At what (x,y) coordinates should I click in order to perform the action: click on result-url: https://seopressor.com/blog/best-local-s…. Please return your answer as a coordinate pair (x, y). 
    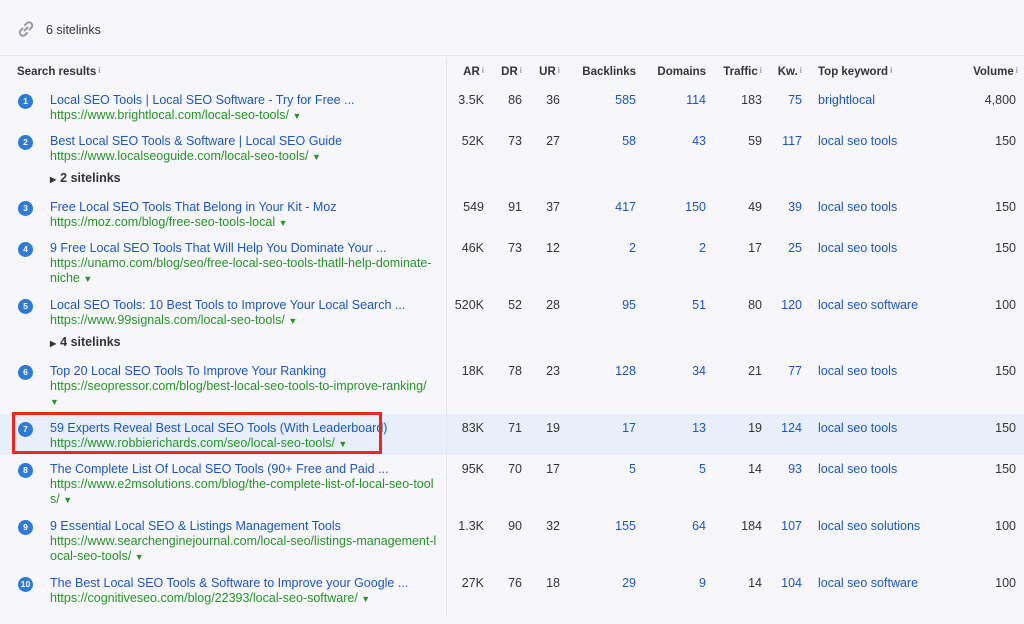
    Looking at the image, I should click on (238, 386).